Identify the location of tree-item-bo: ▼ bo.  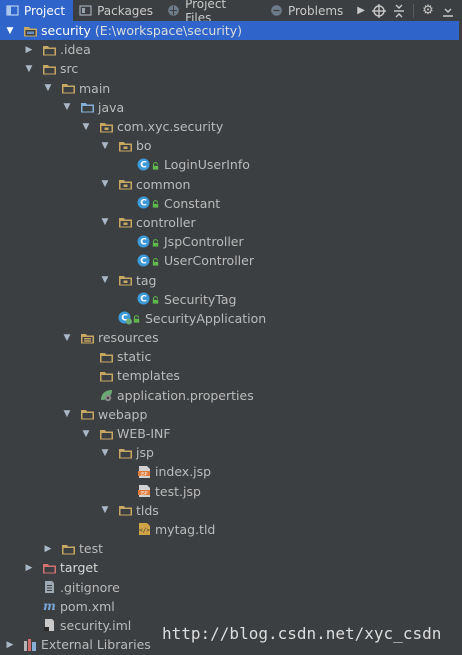
(231, 145).